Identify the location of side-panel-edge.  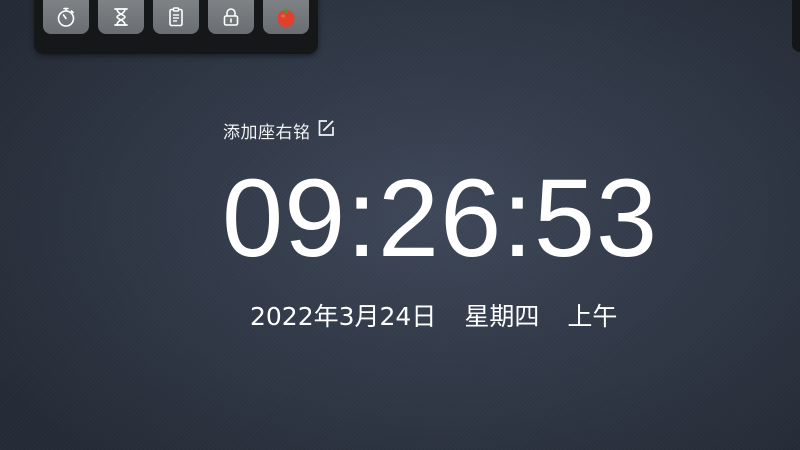
(796, 26).